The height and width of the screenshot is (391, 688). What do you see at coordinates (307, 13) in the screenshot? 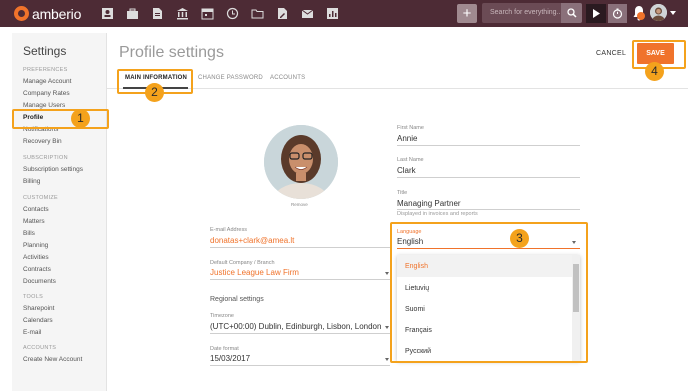
I see `mail-icon` at bounding box center [307, 13].